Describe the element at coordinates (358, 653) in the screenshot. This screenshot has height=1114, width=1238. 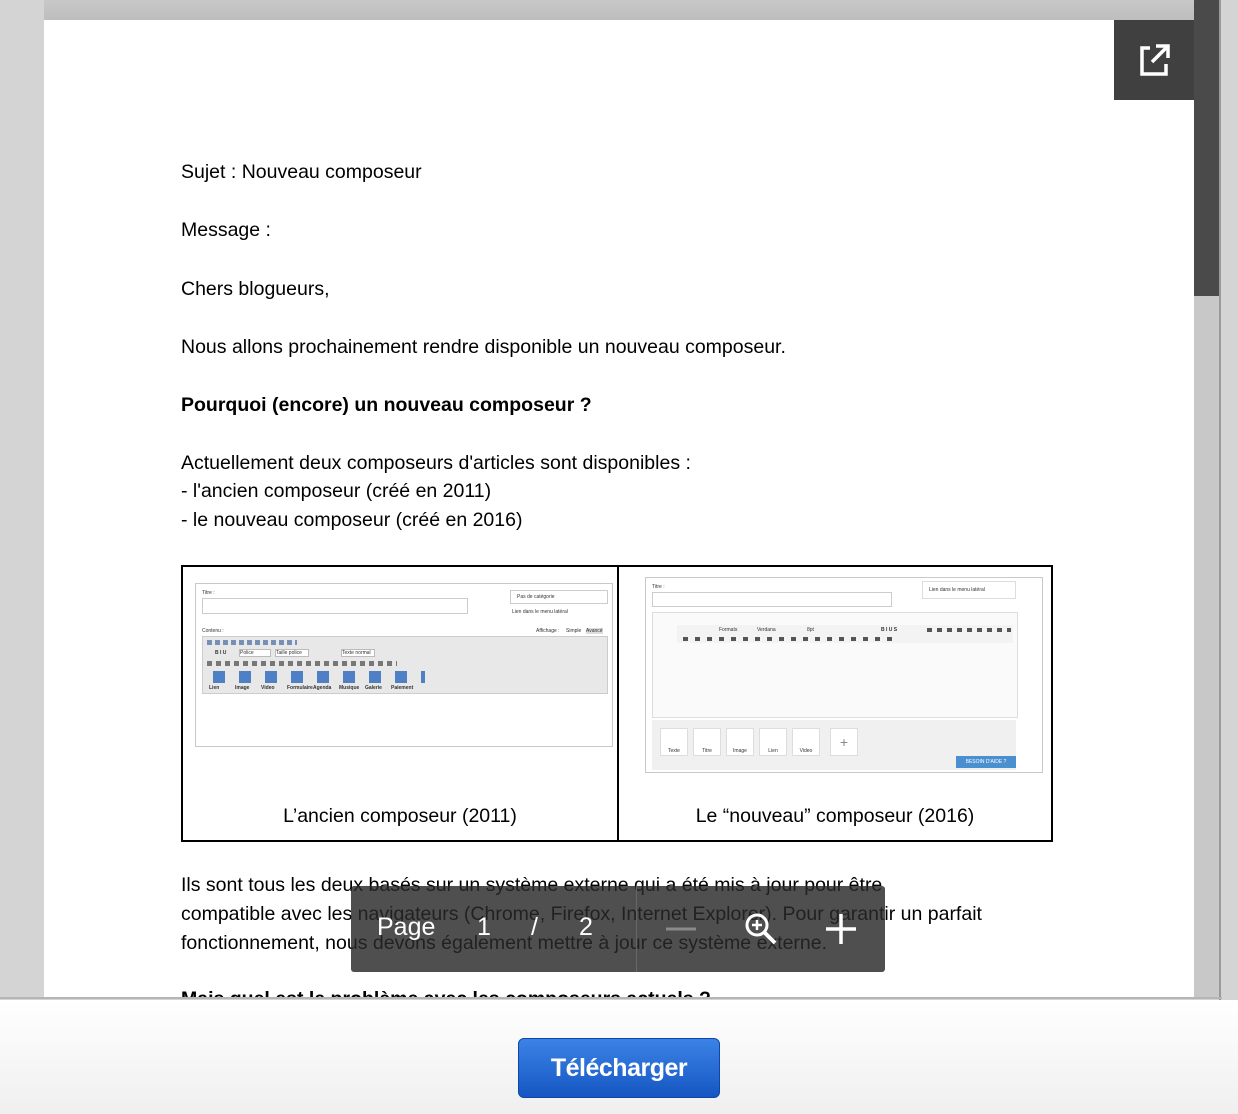
I see `old-style-select: Texte normal` at that location.